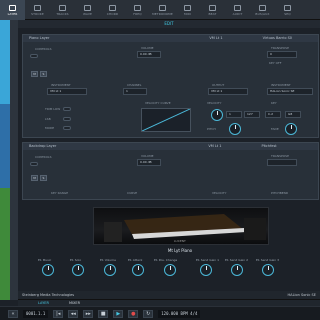 The width and height of the screenshot is (320, 320). I want to click on tracks-icon, so click(62, 7).